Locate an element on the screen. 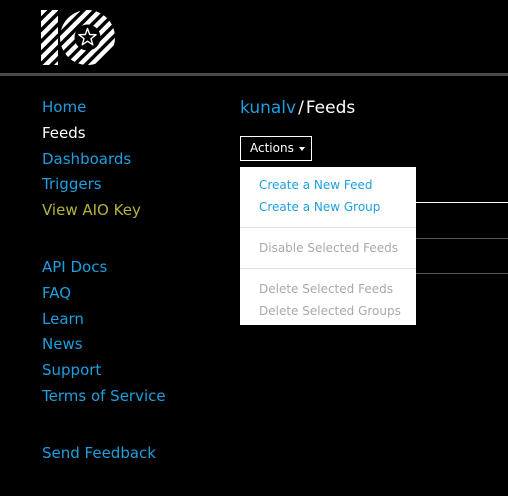 The image size is (508, 496). actions-button-label: Actions is located at coordinates (272, 148).